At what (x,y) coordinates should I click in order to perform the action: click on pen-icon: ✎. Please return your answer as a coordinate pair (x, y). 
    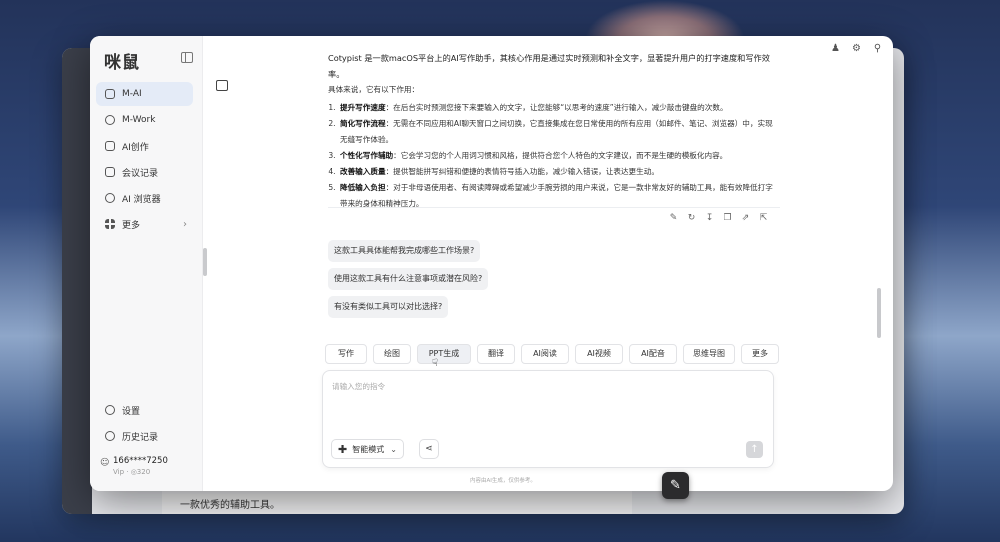
    Looking at the image, I should click on (675, 485).